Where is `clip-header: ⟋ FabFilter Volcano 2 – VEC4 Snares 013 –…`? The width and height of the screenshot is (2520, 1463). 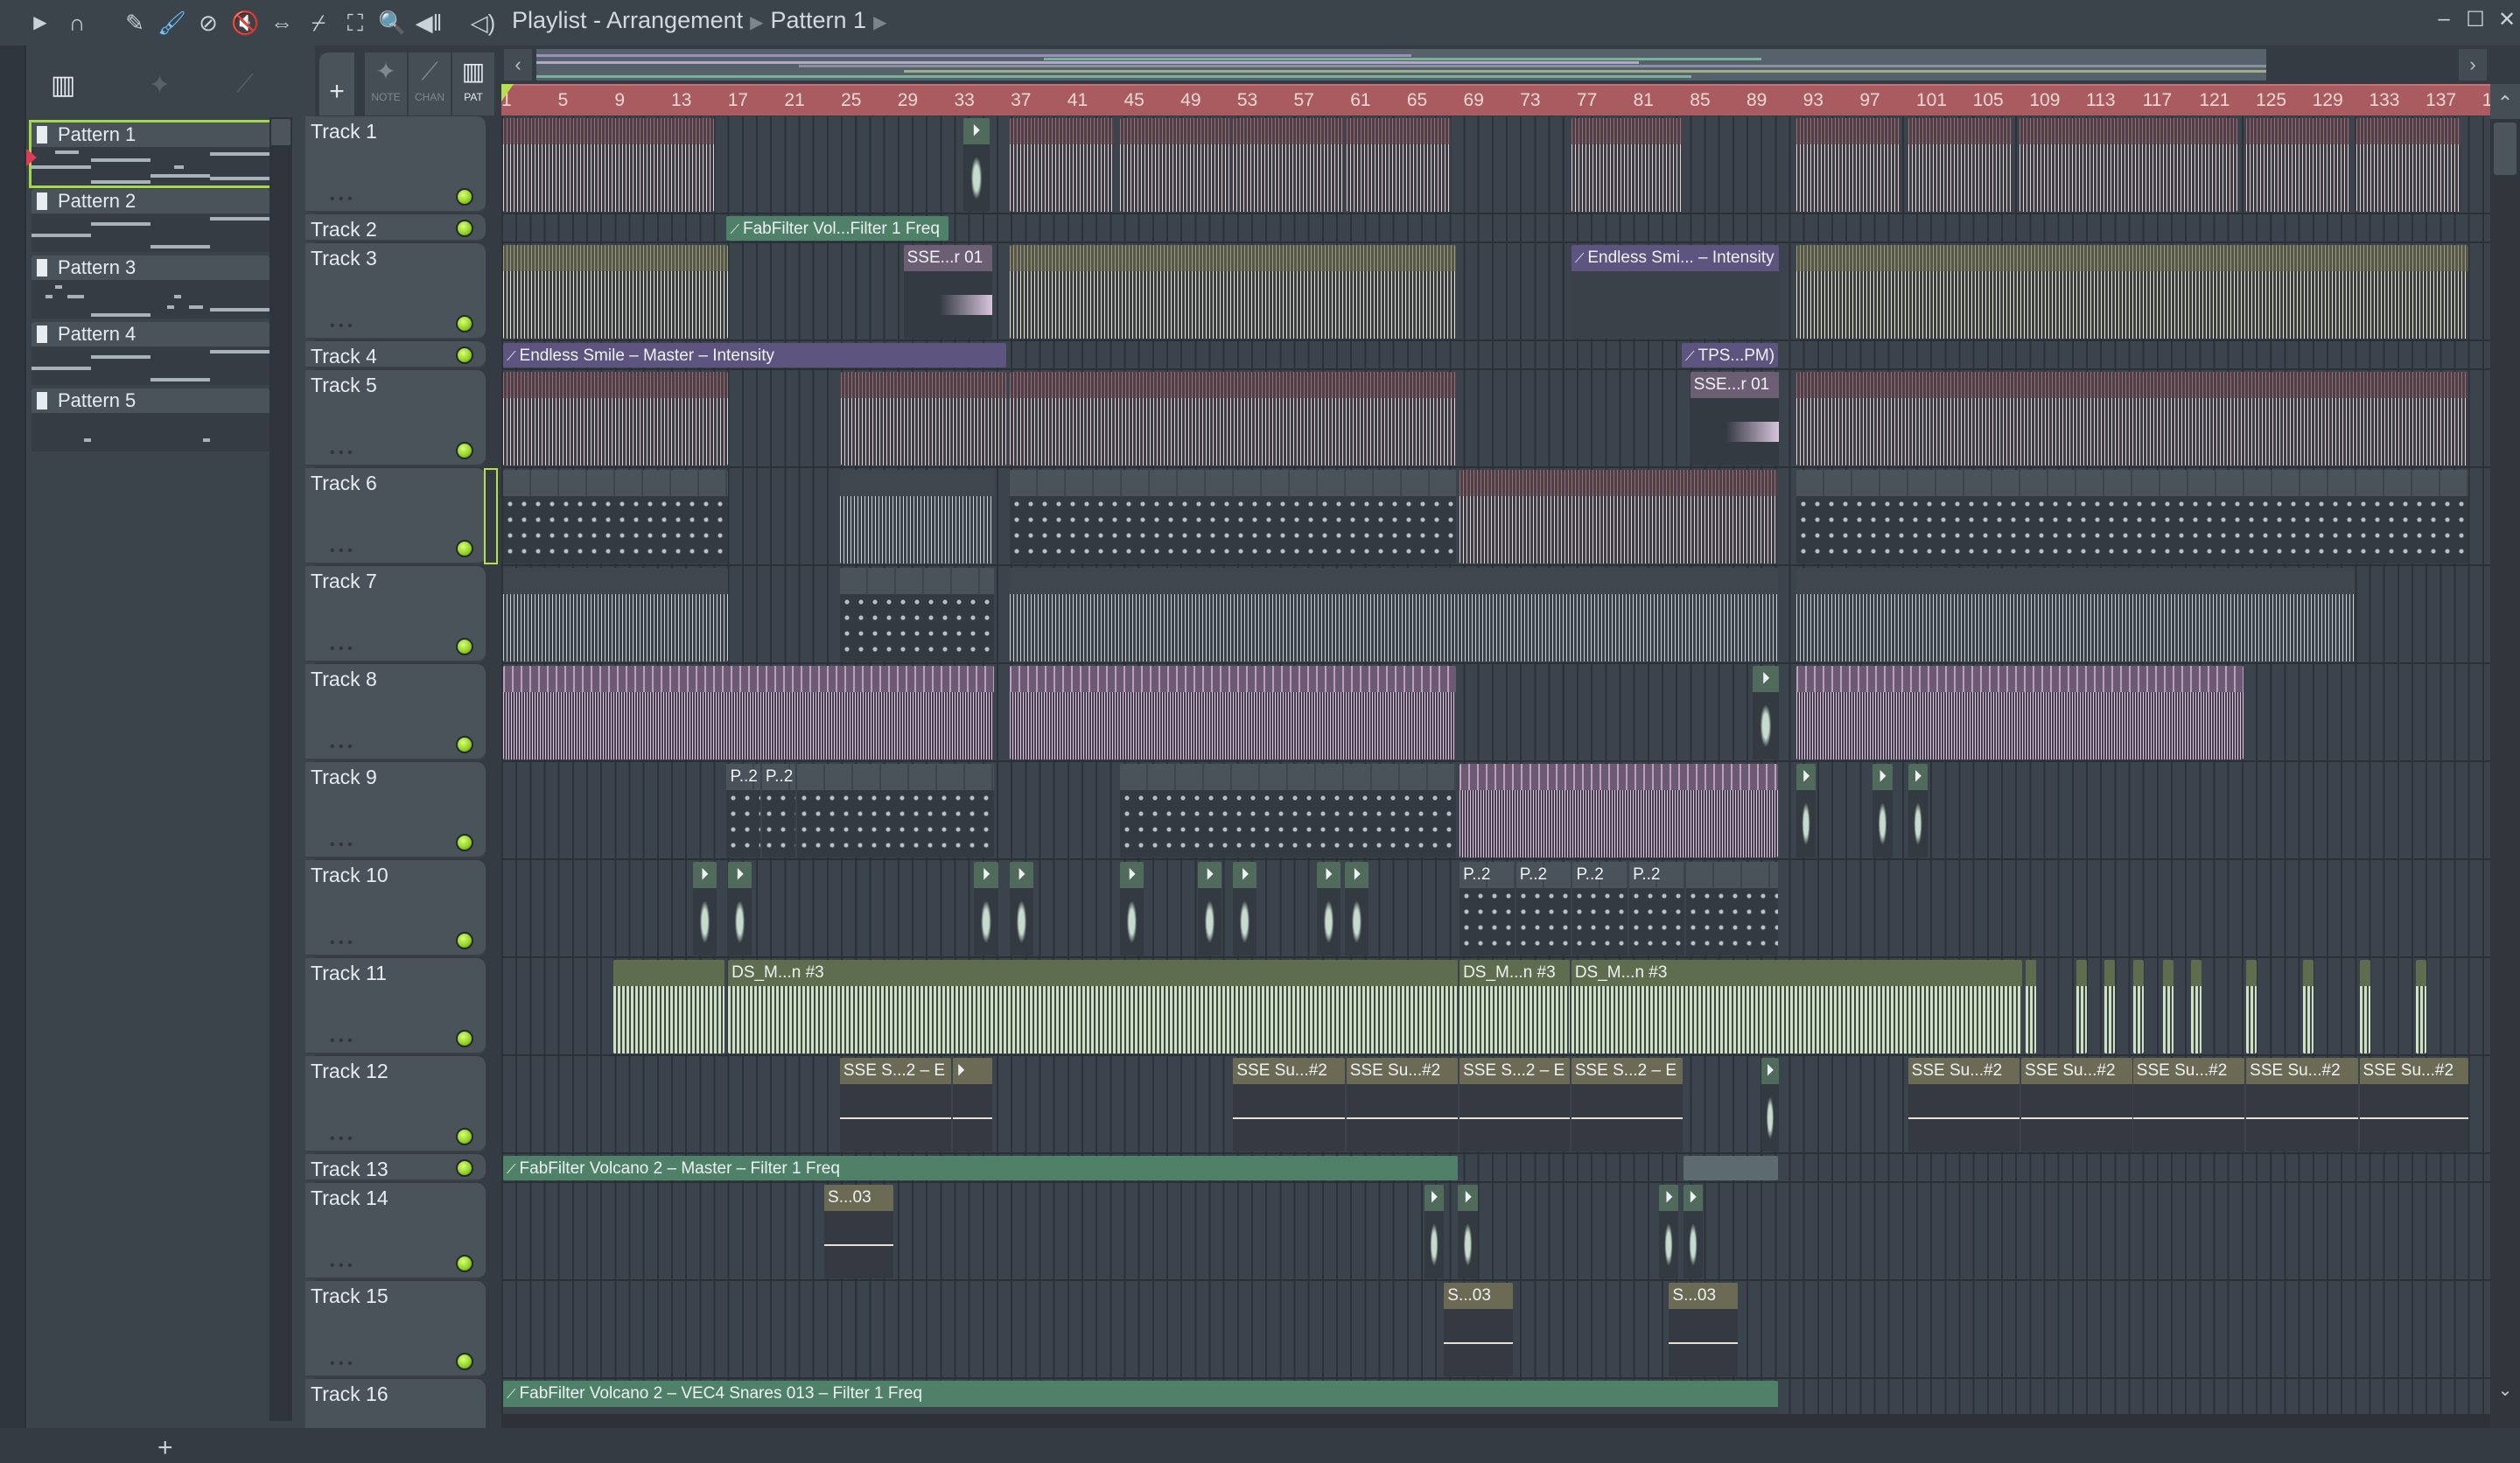 clip-header: ⟋ FabFilter Volcano 2 – VEC4 Snares 013 –… is located at coordinates (1140, 1394).